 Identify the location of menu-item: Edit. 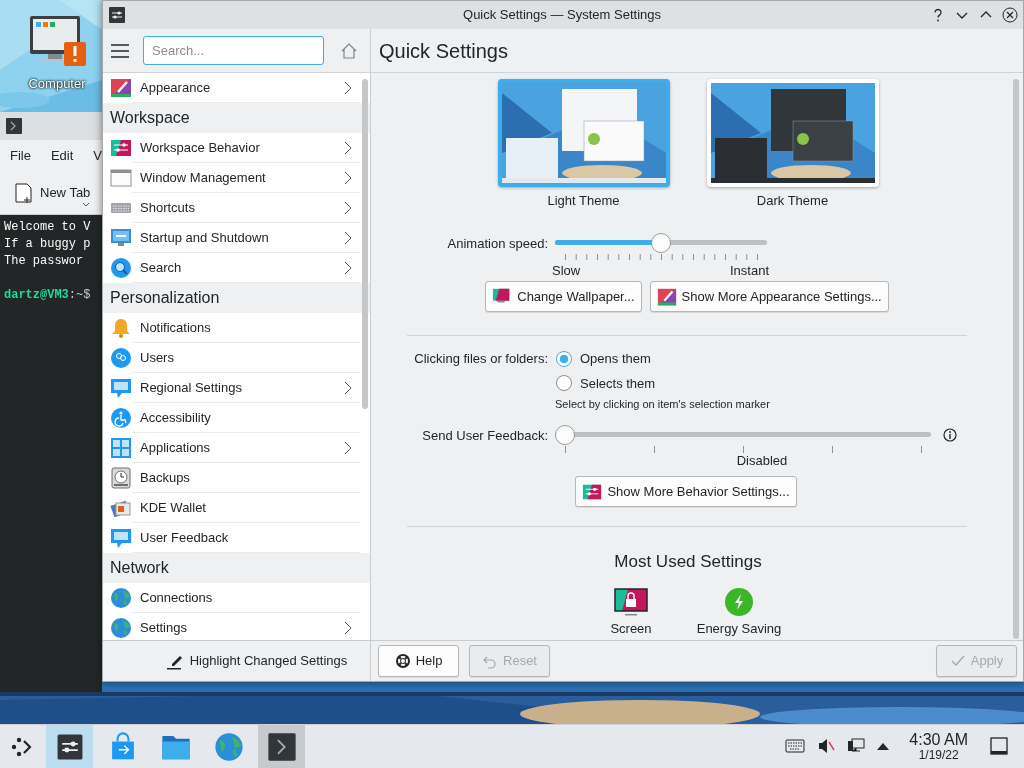
(62, 156).